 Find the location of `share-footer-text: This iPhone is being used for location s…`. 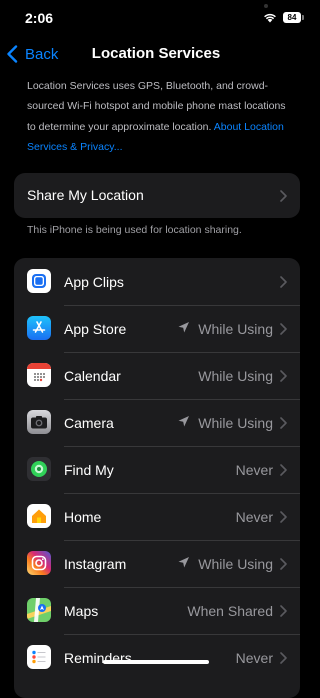

share-footer-text: This iPhone is being used for location s… is located at coordinates (134, 230).